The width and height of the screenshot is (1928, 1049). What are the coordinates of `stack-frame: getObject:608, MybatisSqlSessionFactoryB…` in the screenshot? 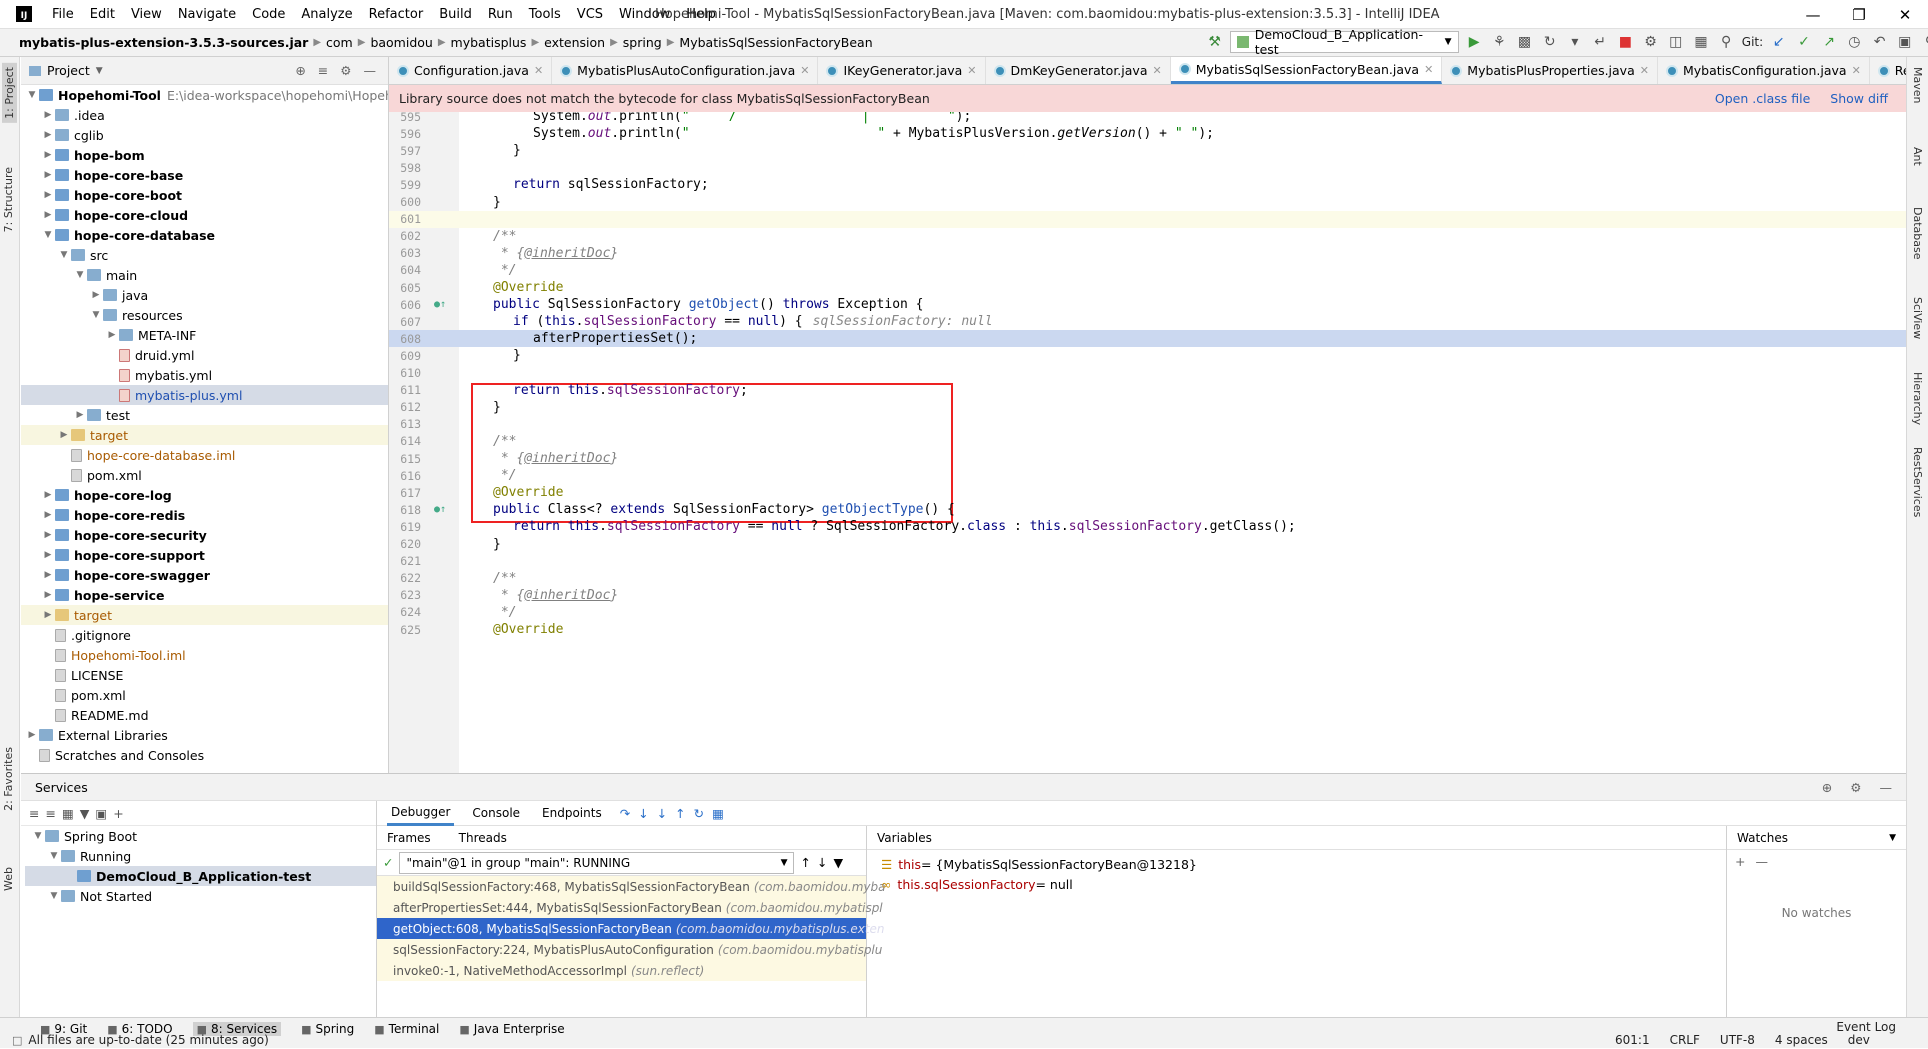 It's located at (631, 928).